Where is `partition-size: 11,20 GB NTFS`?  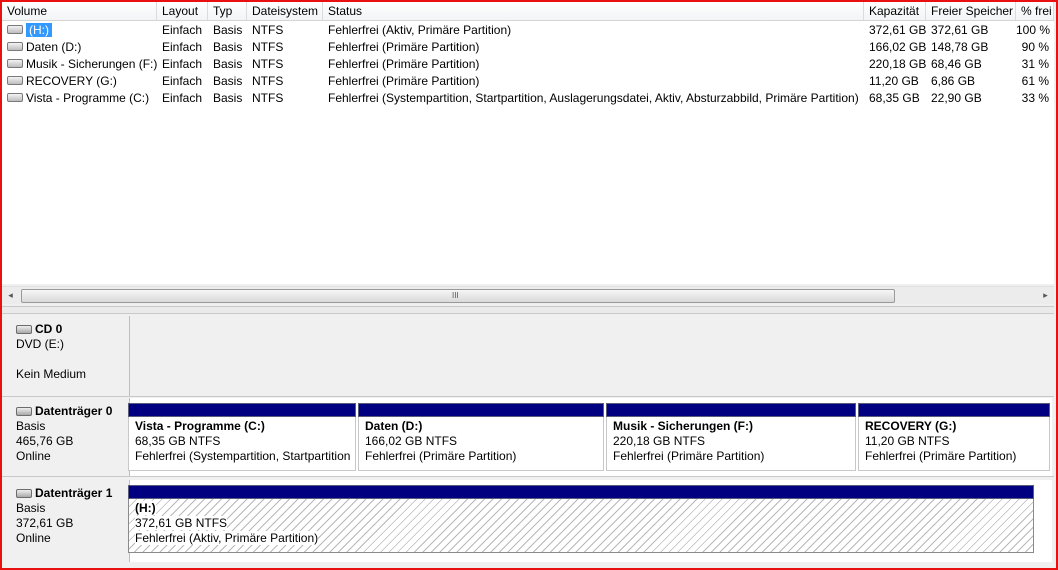 partition-size: 11,20 GB NTFS is located at coordinates (907, 441).